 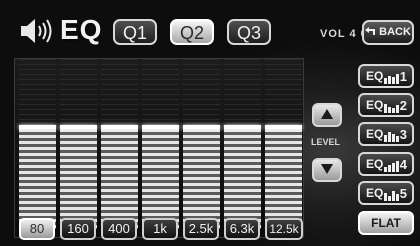 I want to click on eq-preset-number: 4, so click(x=403, y=164).